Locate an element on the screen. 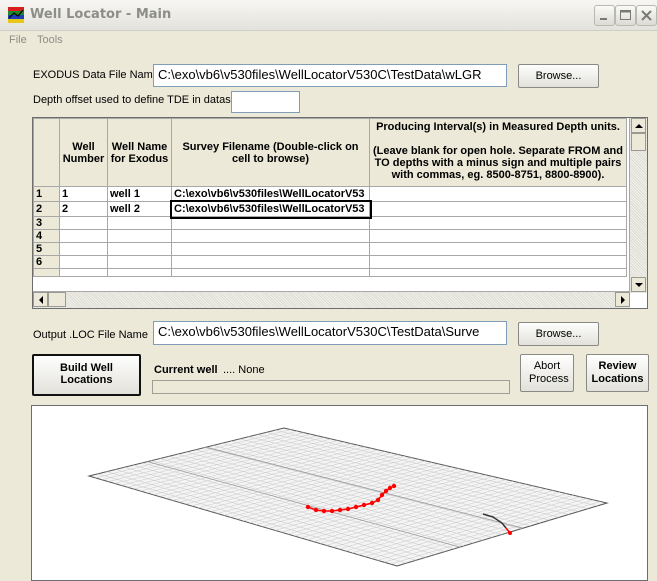 Image resolution: width=657 pixels, height=581 pixels. scroll-up-button is located at coordinates (638, 125).